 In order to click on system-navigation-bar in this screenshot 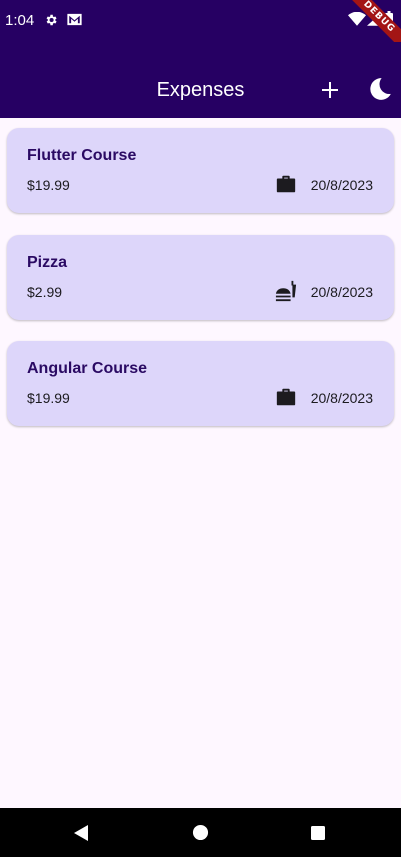, I will do `click(200, 832)`.